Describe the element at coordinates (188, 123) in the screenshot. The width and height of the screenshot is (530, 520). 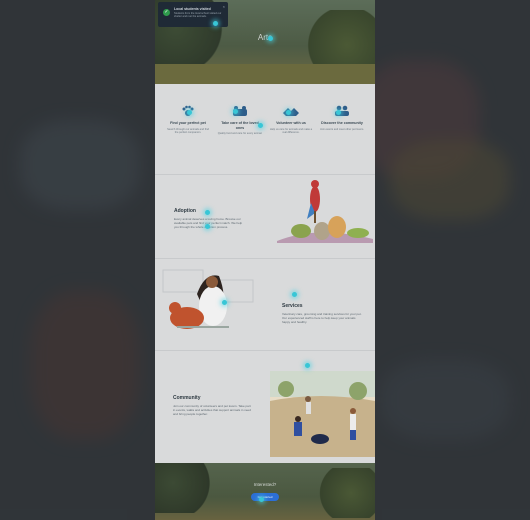
I see `feature-label: Find your perfect pet` at that location.